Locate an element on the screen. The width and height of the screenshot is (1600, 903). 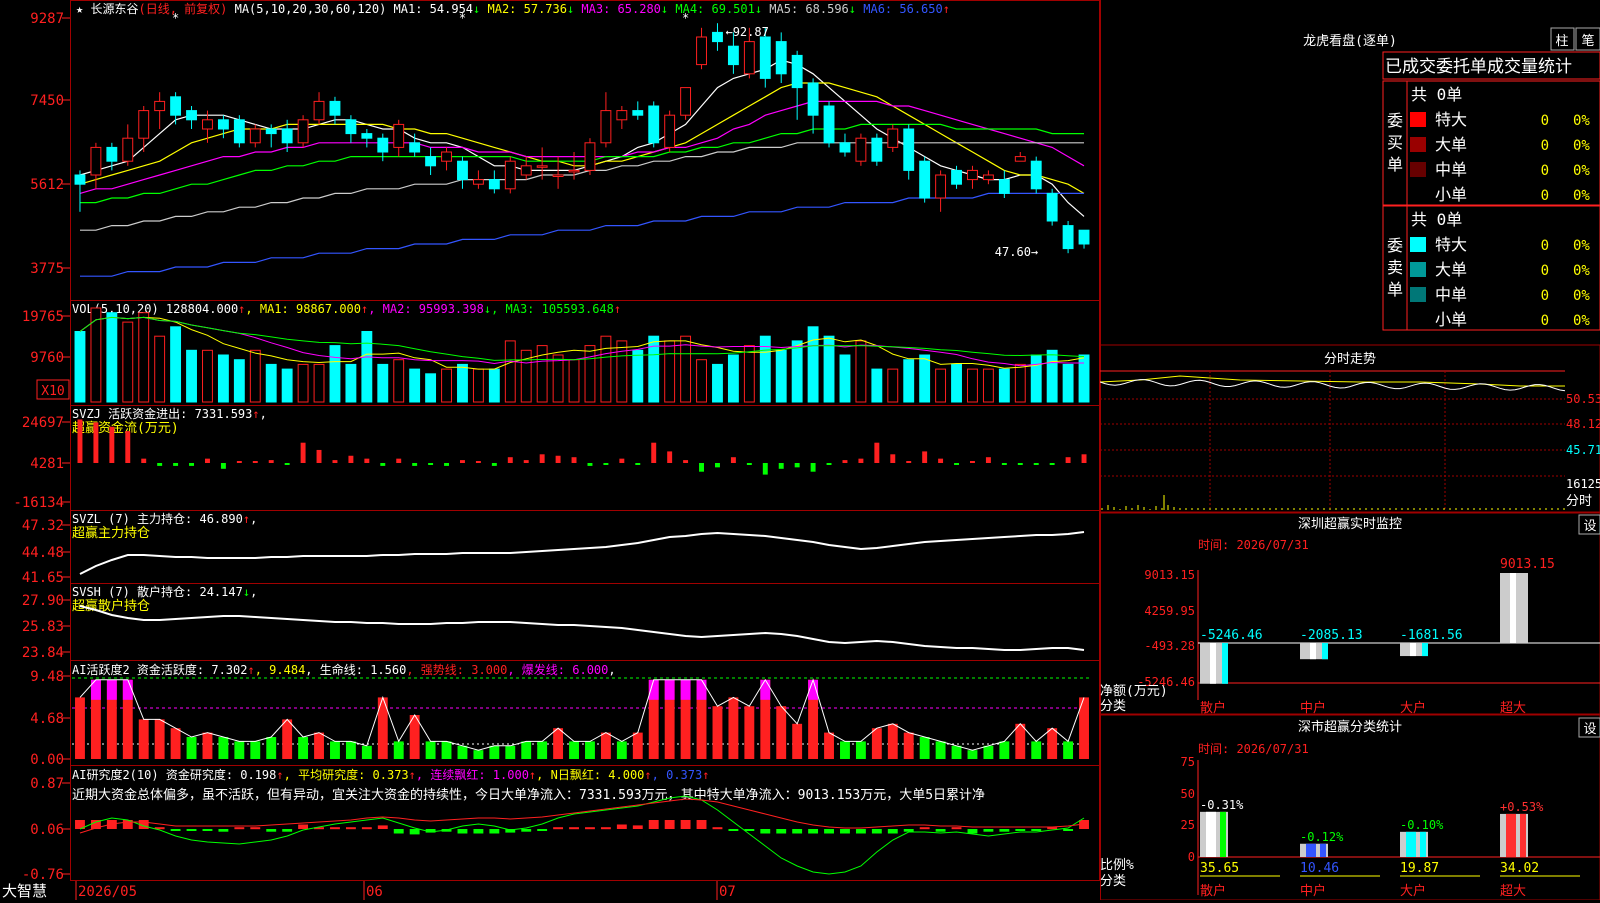
sell-block-row-name-3: 小单 is located at coordinates (1451, 319).